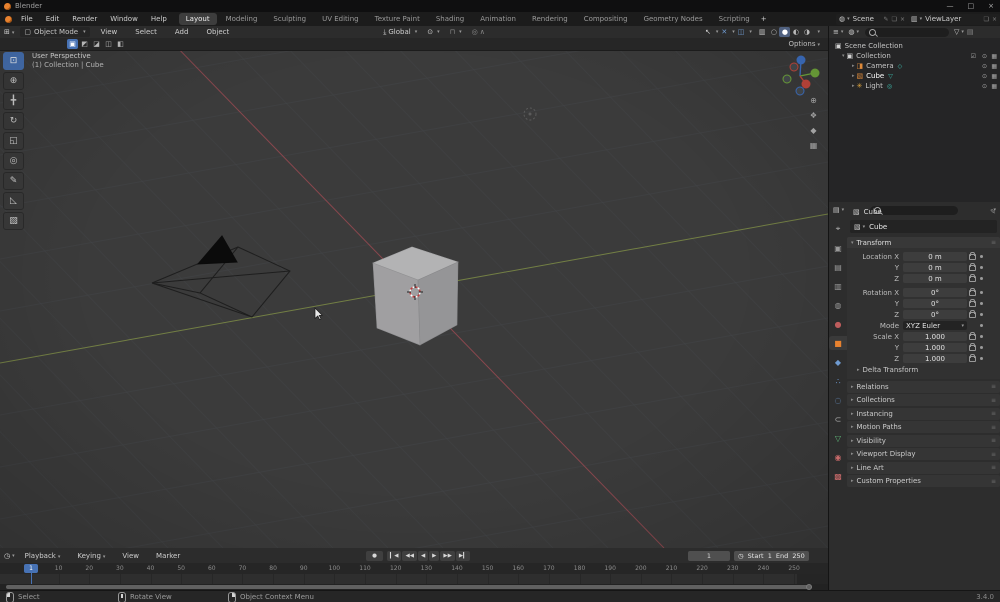 This screenshot has height=602, width=1000. Describe the element at coordinates (838, 381) in the screenshot. I see `properties-tab: ∴` at that location.